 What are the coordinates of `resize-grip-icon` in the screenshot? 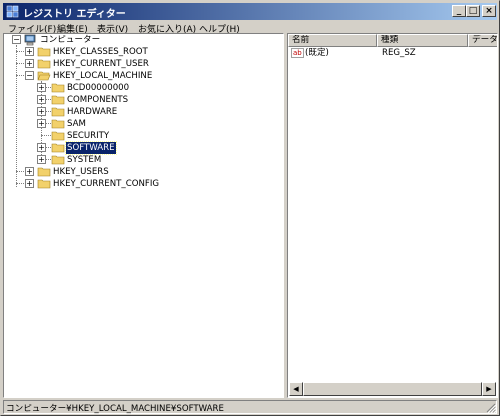 It's located at (490, 407).